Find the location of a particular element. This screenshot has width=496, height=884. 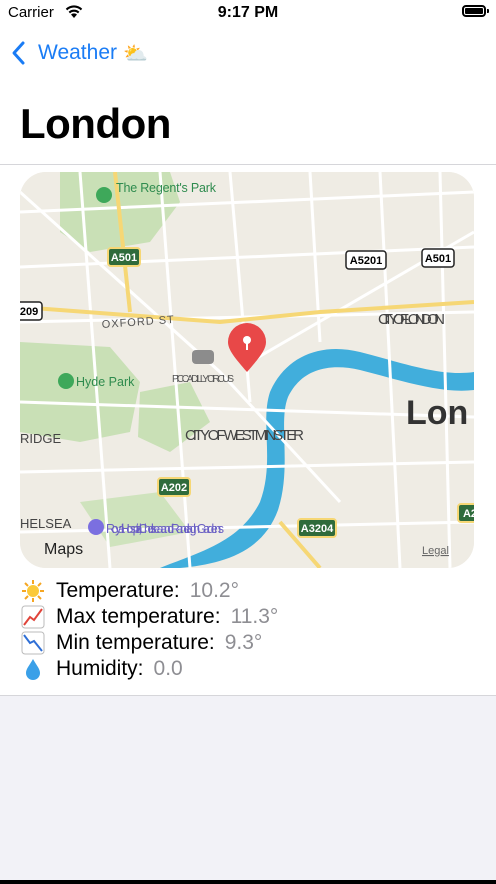

road-label: A5201 is located at coordinates (366, 261).